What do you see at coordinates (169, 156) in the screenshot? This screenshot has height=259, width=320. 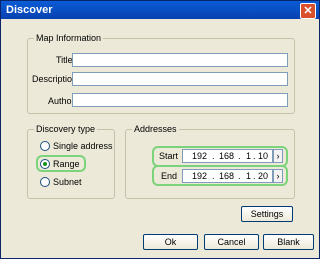 I see `start-label: Start` at bounding box center [169, 156].